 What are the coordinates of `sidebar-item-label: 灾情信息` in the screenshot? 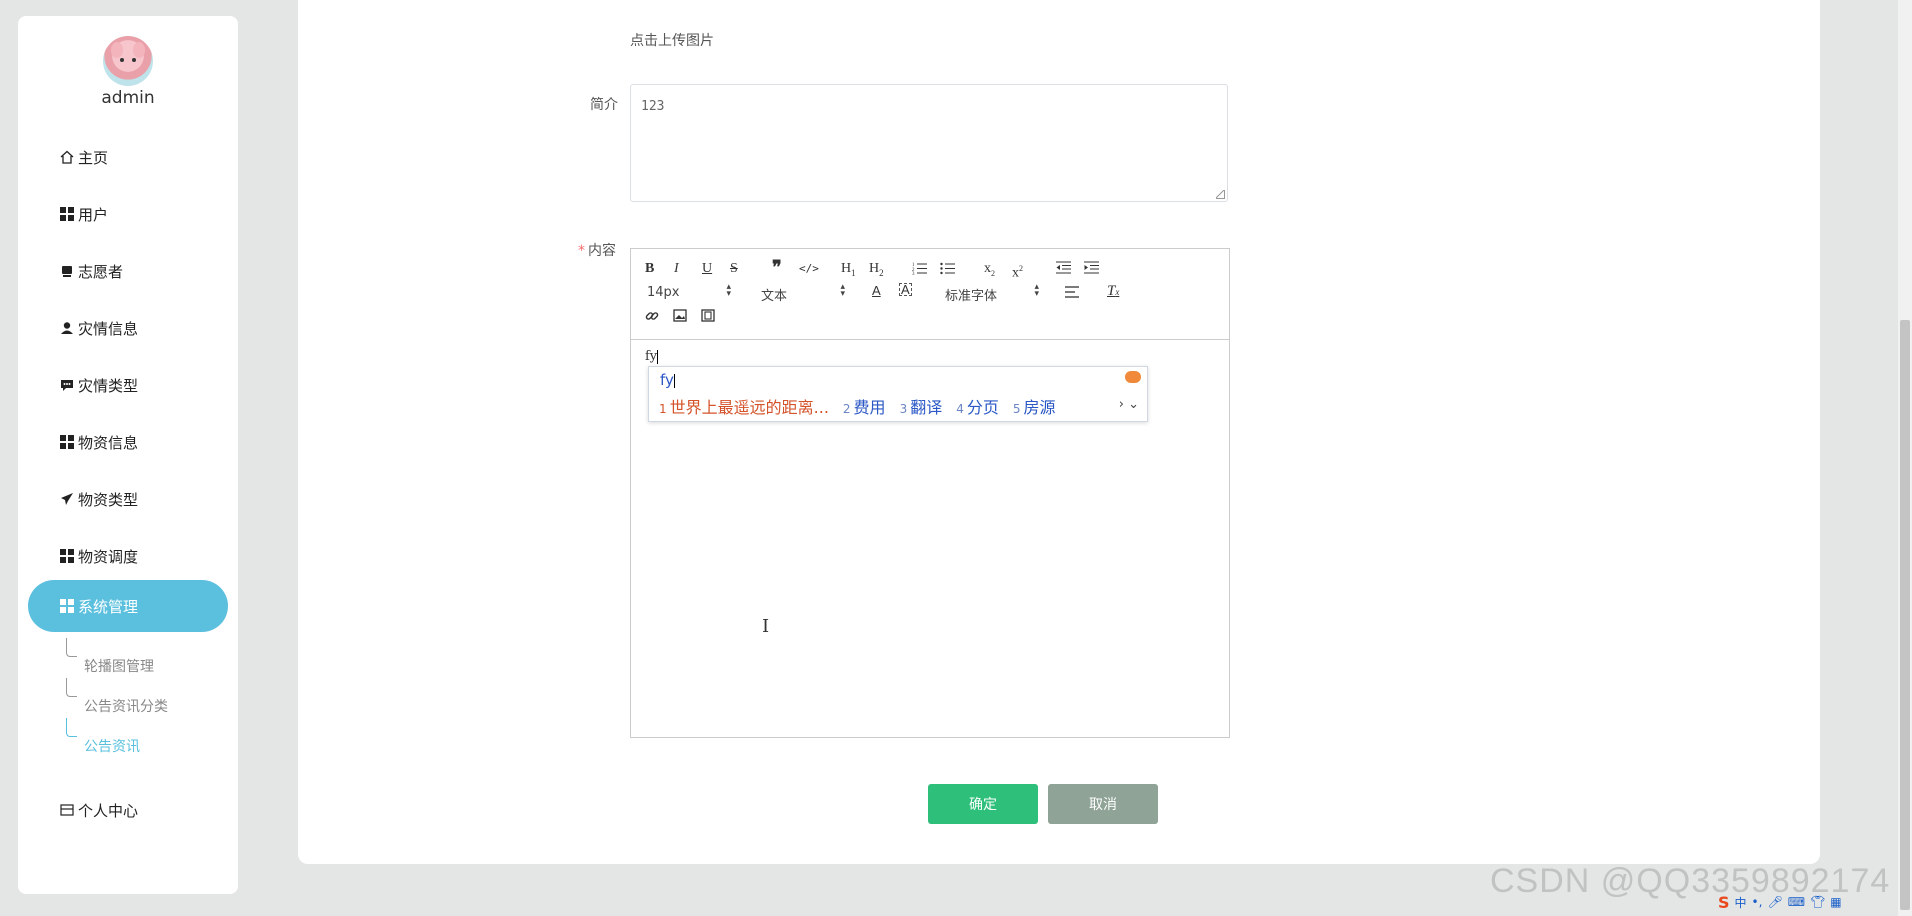 It's located at (108, 328).